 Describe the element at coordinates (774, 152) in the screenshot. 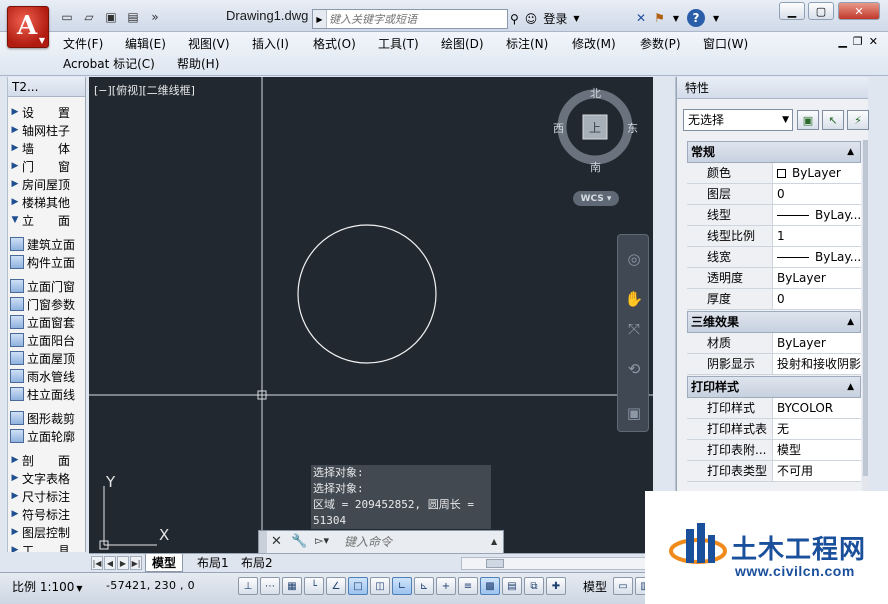

I see `property-section-header: 常规 ▲` at that location.